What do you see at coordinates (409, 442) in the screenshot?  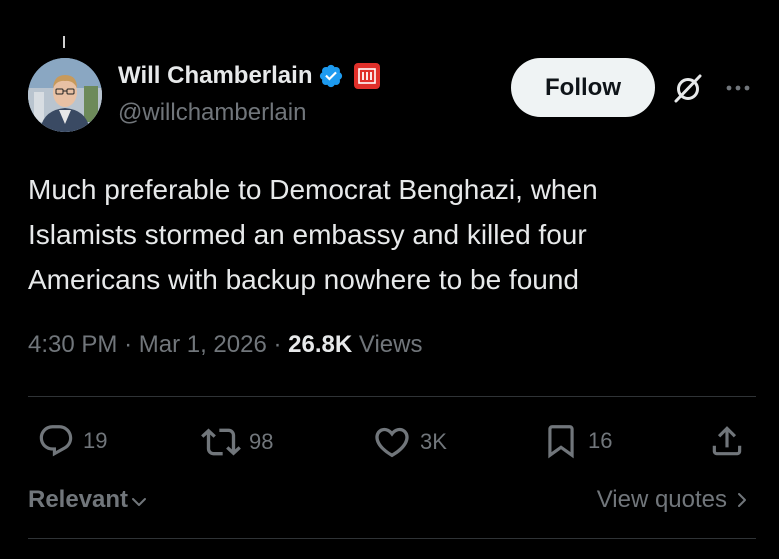 I see `like-button: 3K` at bounding box center [409, 442].